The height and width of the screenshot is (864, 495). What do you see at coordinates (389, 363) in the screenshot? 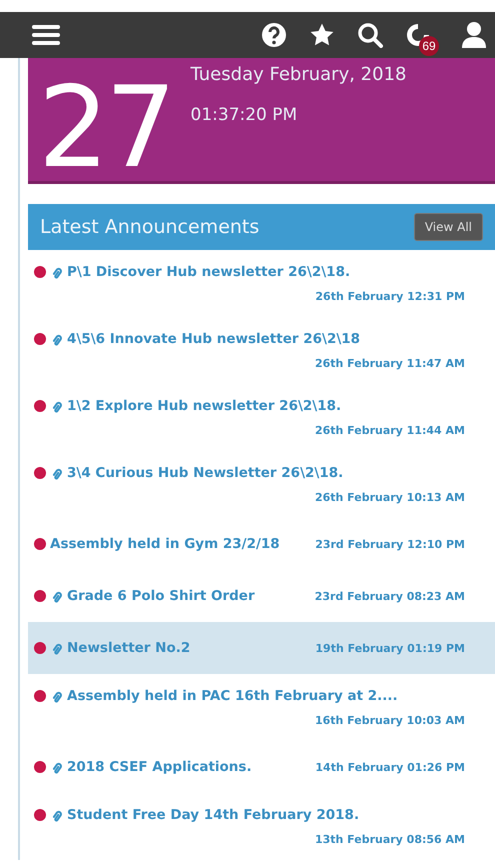
I see `announcement-date: 26th February 11:47 AM` at bounding box center [389, 363].